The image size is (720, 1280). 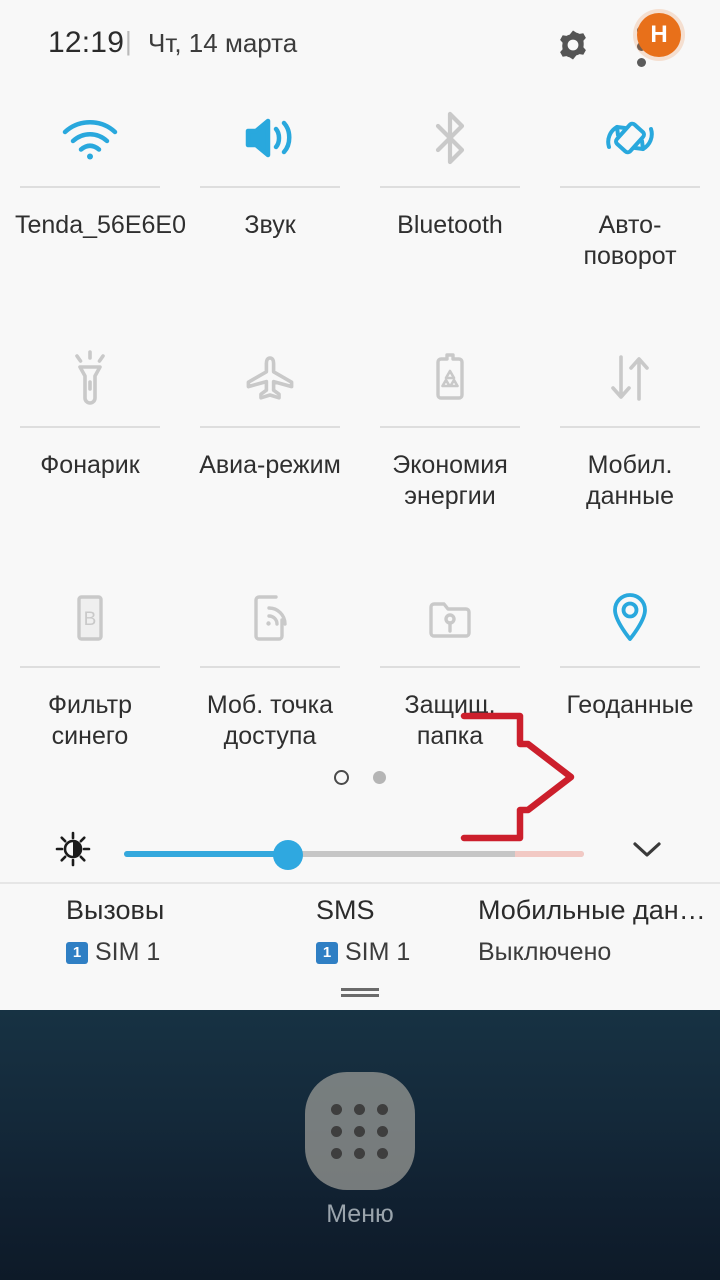 I want to click on tile-bluetooth: Bluetooth, so click(x=450, y=212).